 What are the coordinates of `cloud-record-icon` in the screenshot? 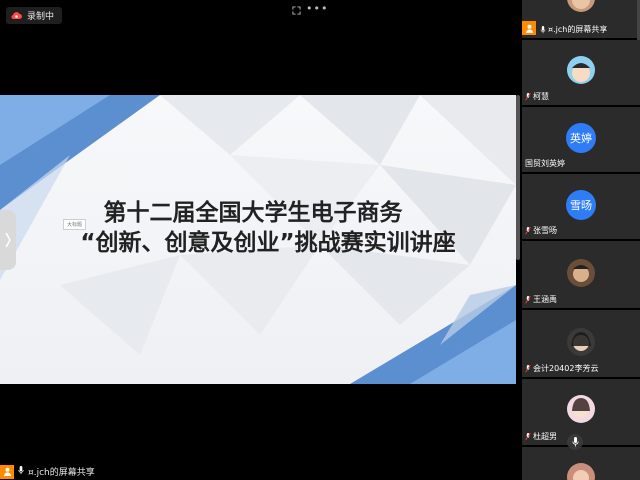 It's located at (16, 16).